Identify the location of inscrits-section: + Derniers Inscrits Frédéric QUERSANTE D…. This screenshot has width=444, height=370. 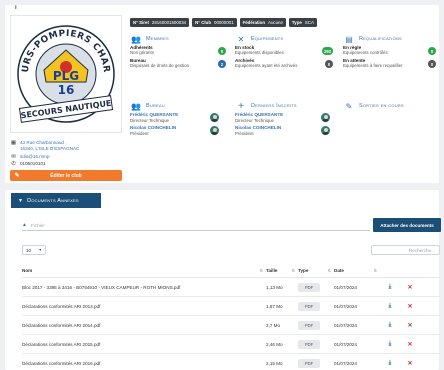
(282, 119).